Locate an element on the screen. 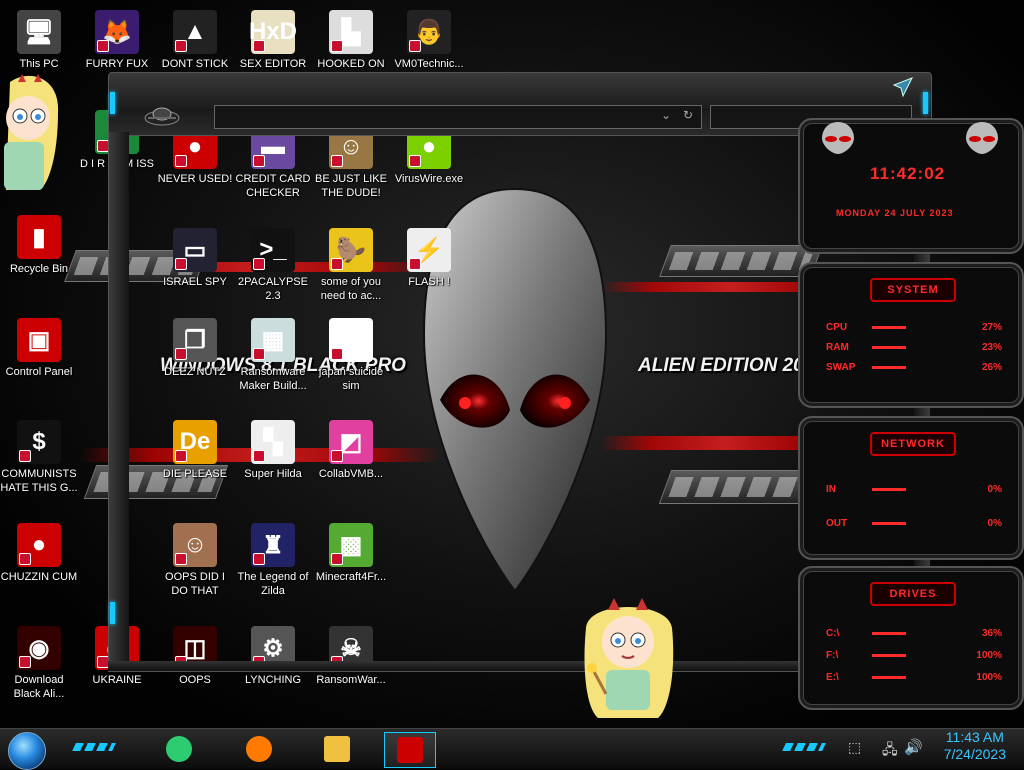  volume-tray-icon: 🔊 is located at coordinates (913, 747).